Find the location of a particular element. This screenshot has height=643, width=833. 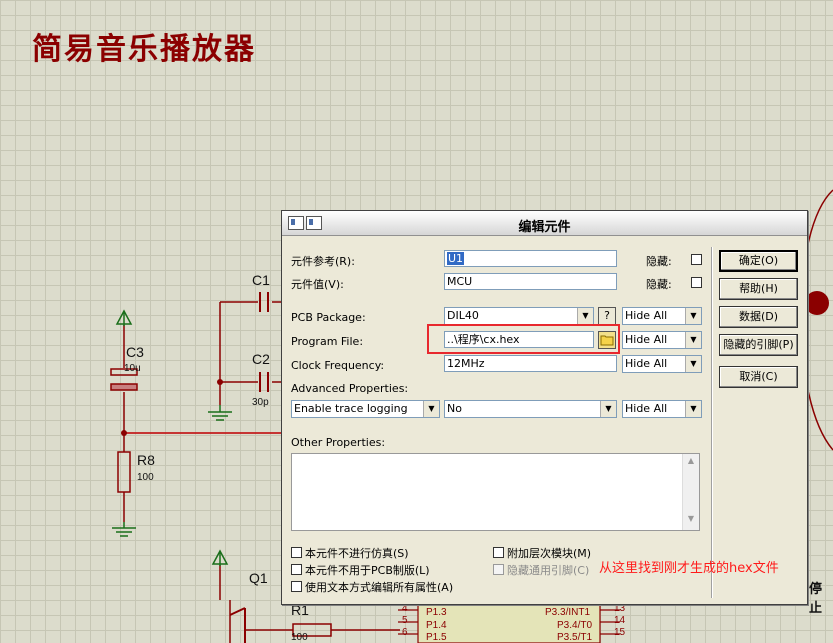

annotation-note: 从这里找到刚才生成的hex文件 is located at coordinates (689, 568).